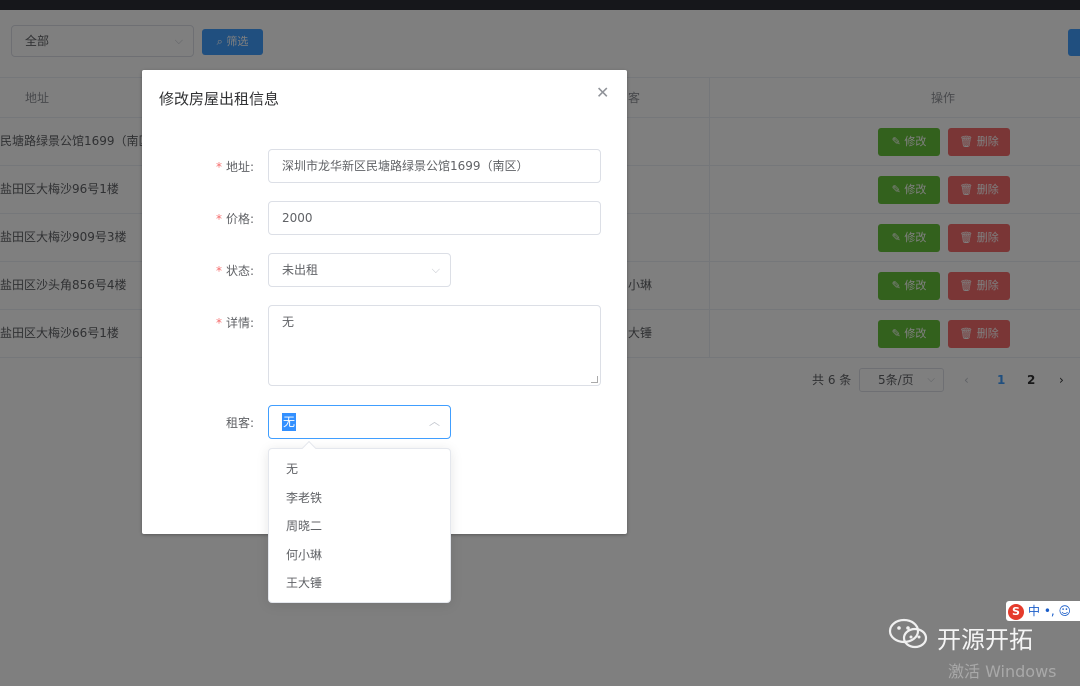 Image resolution: width=1080 pixels, height=686 pixels. What do you see at coordinates (234, 323) in the screenshot?
I see `details-label: * 详情:` at bounding box center [234, 323].